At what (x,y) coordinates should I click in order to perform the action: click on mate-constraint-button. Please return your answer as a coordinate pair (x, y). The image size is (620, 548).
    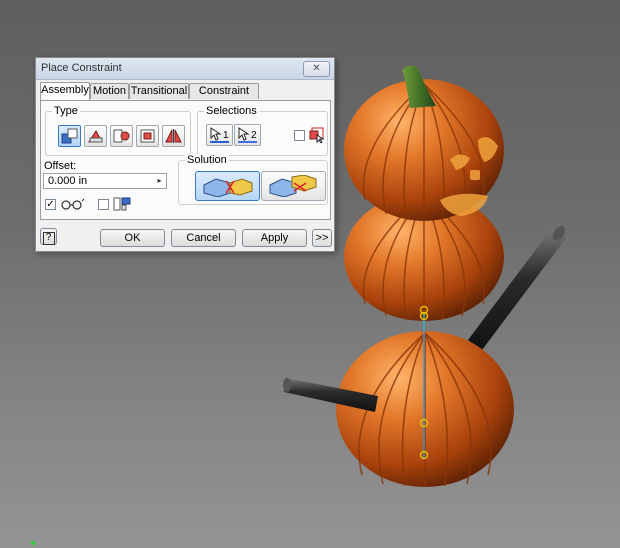
    Looking at the image, I should click on (69, 136).